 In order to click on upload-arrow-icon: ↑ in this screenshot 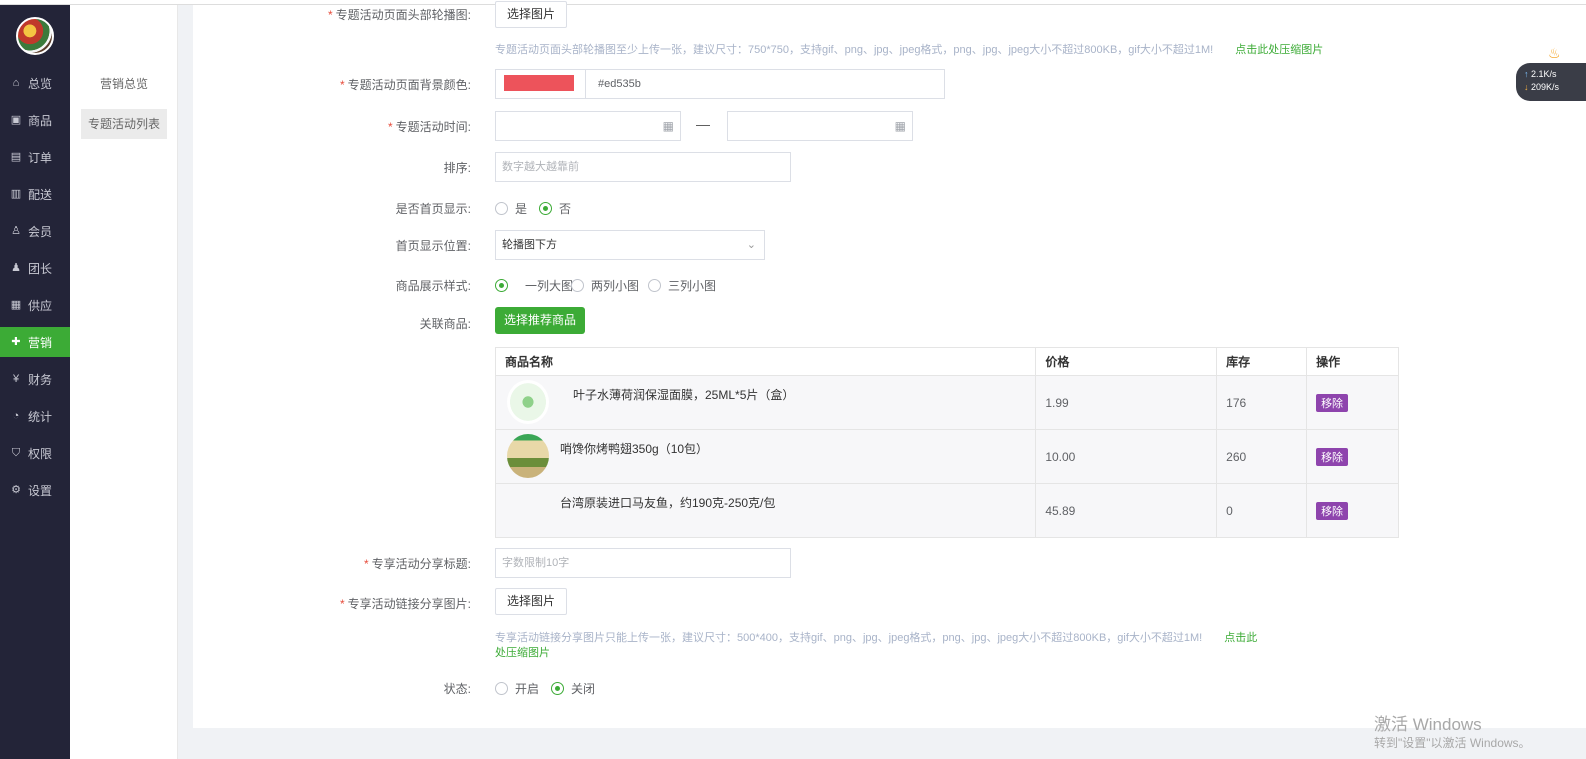, I will do `click(1526, 74)`.